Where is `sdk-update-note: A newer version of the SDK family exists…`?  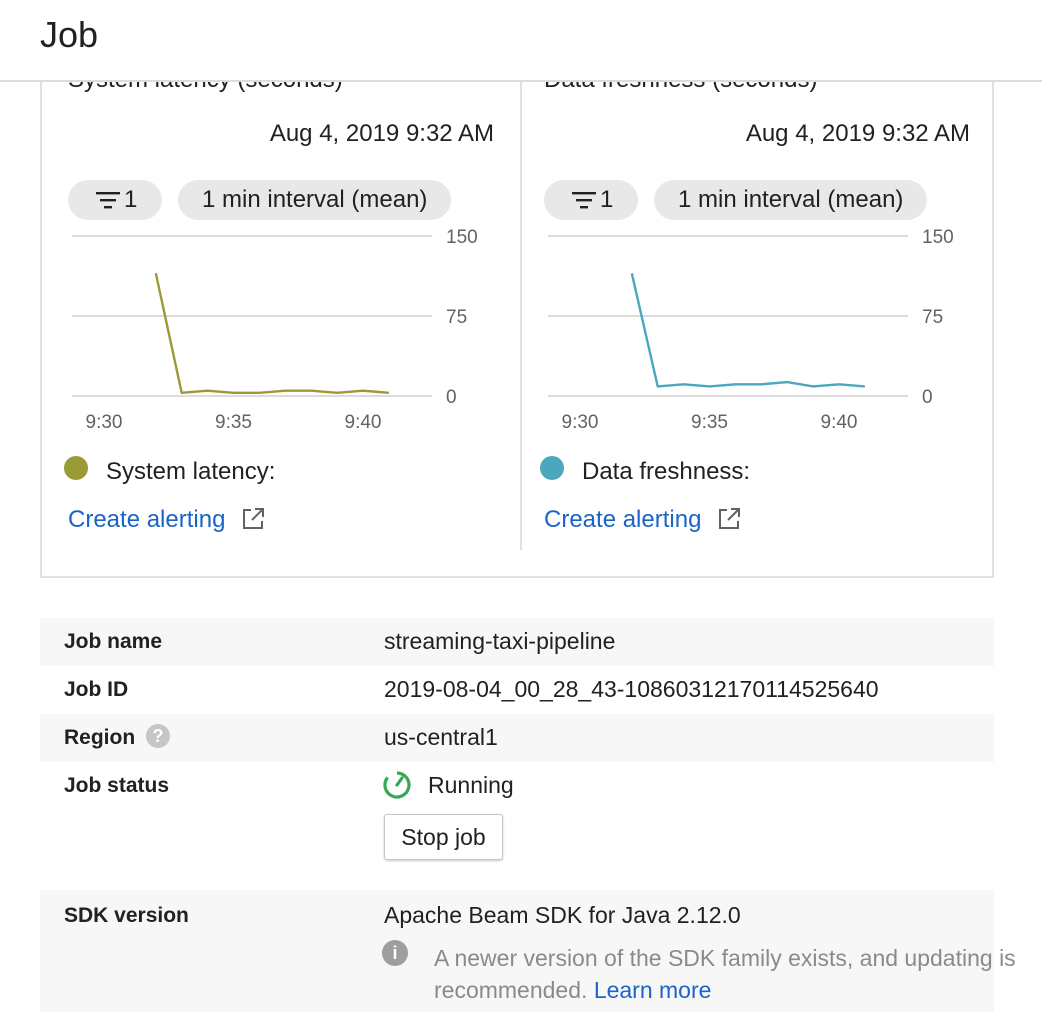
sdk-update-note: A newer version of the SDK family exists… is located at coordinates (734, 974).